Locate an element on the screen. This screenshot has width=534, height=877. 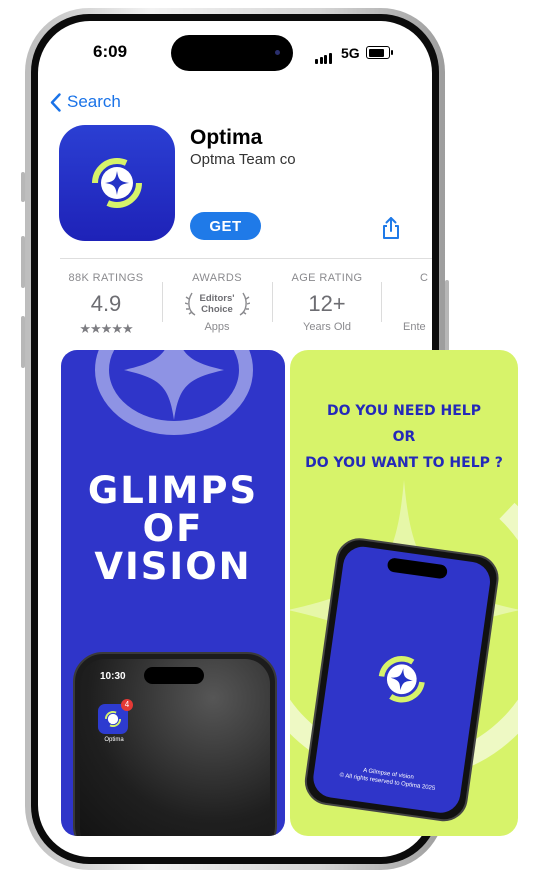
stat-ratings-value: 4.9 is located at coordinates (106, 303).